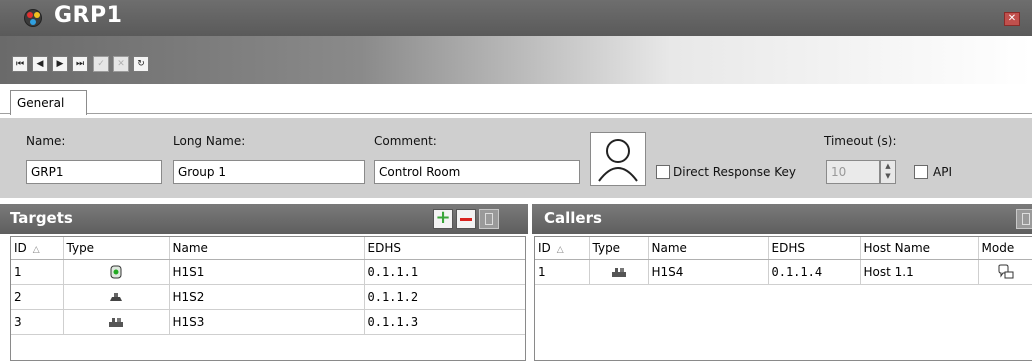  I want to click on next-record-button: ▶, so click(60, 64).